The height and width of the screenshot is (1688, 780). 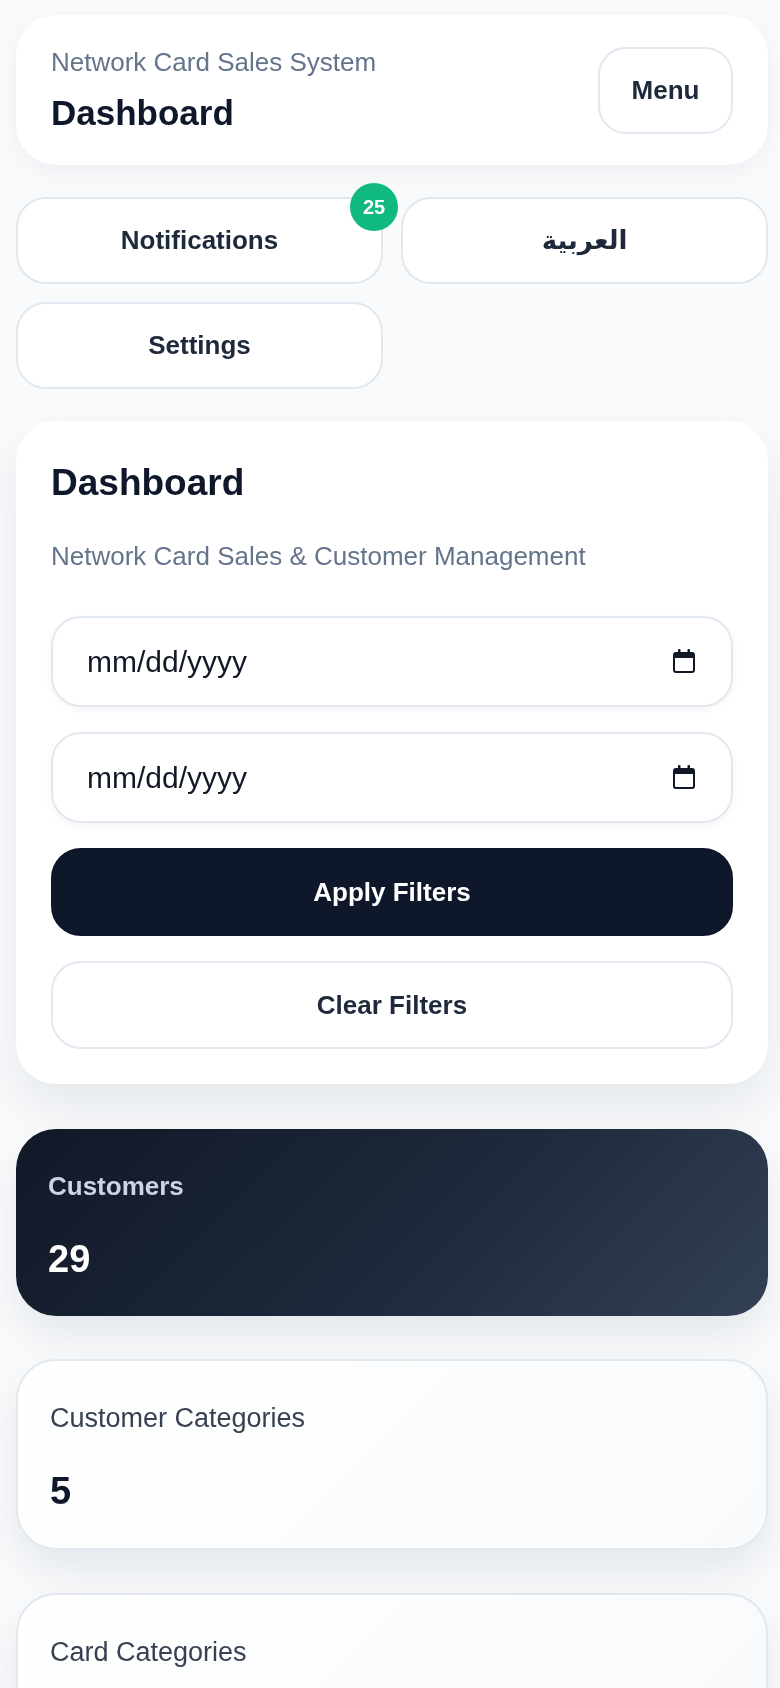 What do you see at coordinates (178, 1418) in the screenshot?
I see `stat-label: Customer Categories` at bounding box center [178, 1418].